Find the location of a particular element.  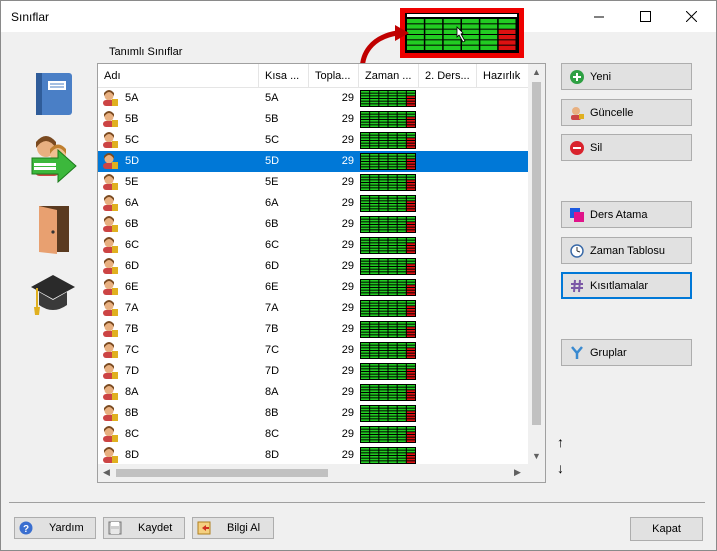

plus-icon is located at coordinates (577, 76).